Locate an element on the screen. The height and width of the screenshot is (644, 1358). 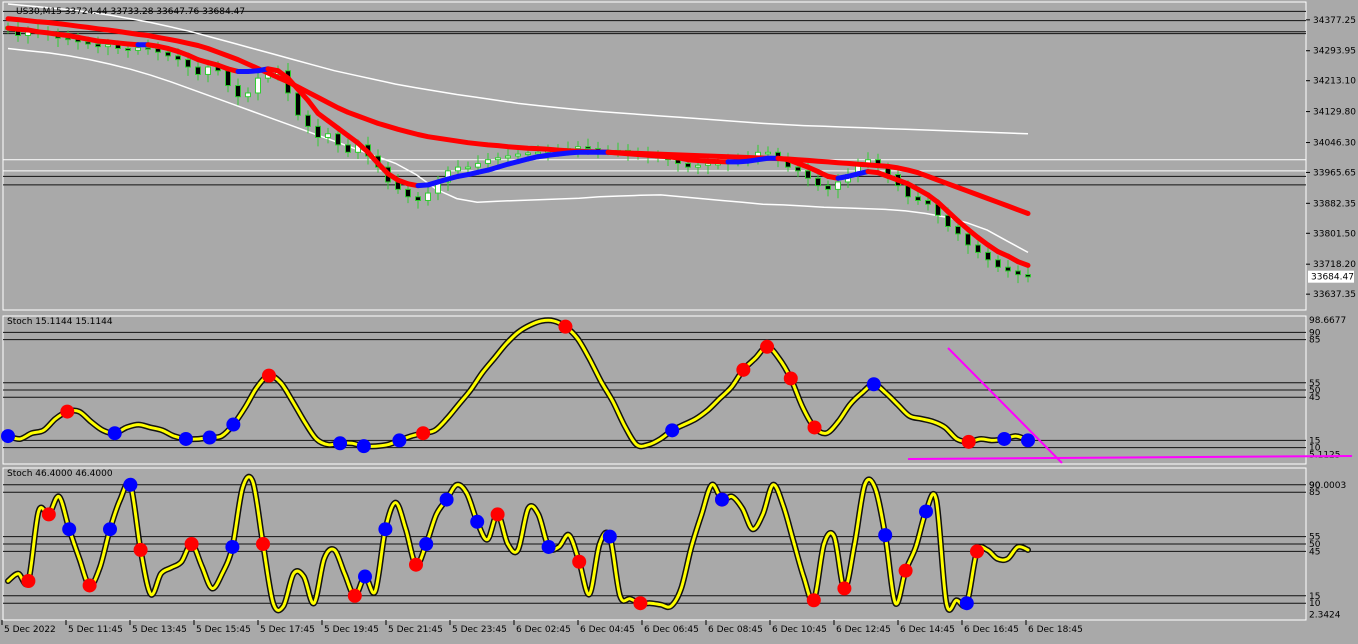
stoch-2-axis-label: 10 is located at coordinates (1315, 604).